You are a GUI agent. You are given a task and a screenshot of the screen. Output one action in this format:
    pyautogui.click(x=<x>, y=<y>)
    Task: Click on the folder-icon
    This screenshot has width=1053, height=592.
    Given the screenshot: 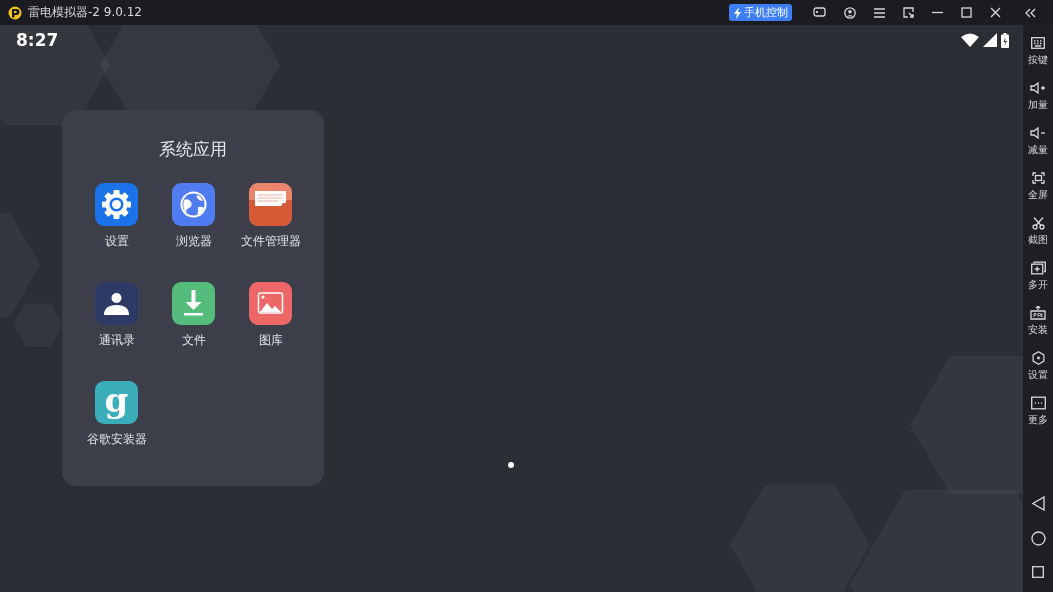 What is the action you would take?
    pyautogui.click(x=270, y=204)
    